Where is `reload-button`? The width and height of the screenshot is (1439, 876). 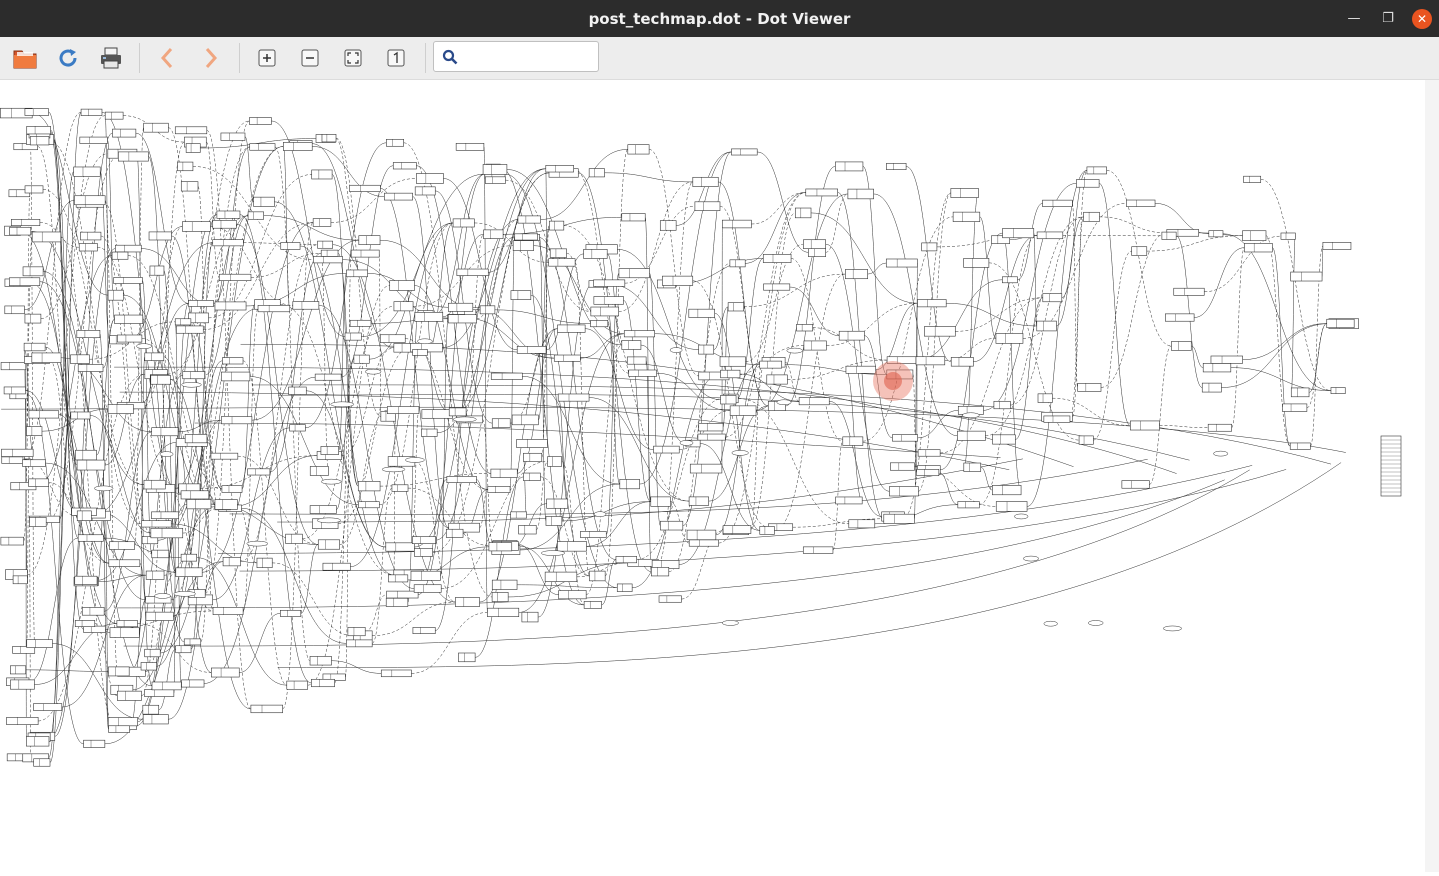 reload-button is located at coordinates (68, 58).